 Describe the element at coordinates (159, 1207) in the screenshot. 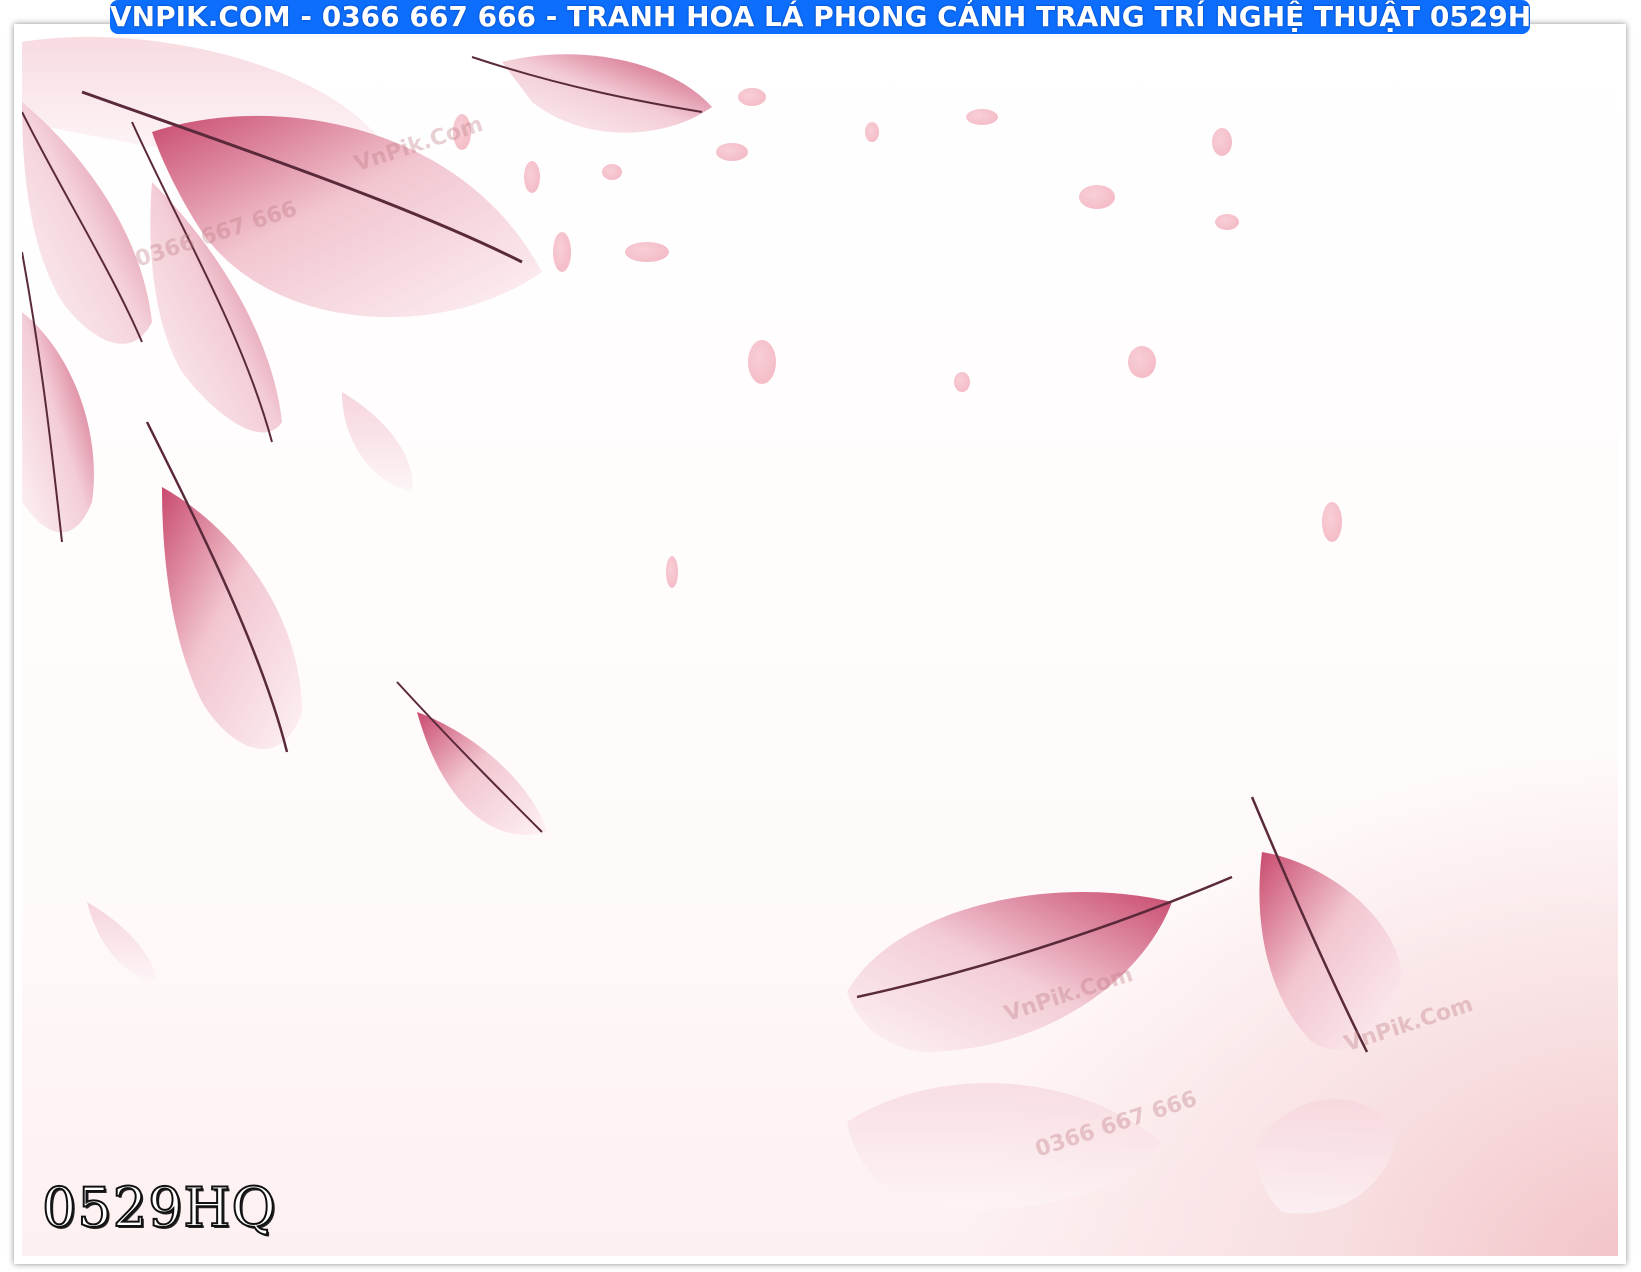

I see `product-code-label: 0529HQ` at that location.